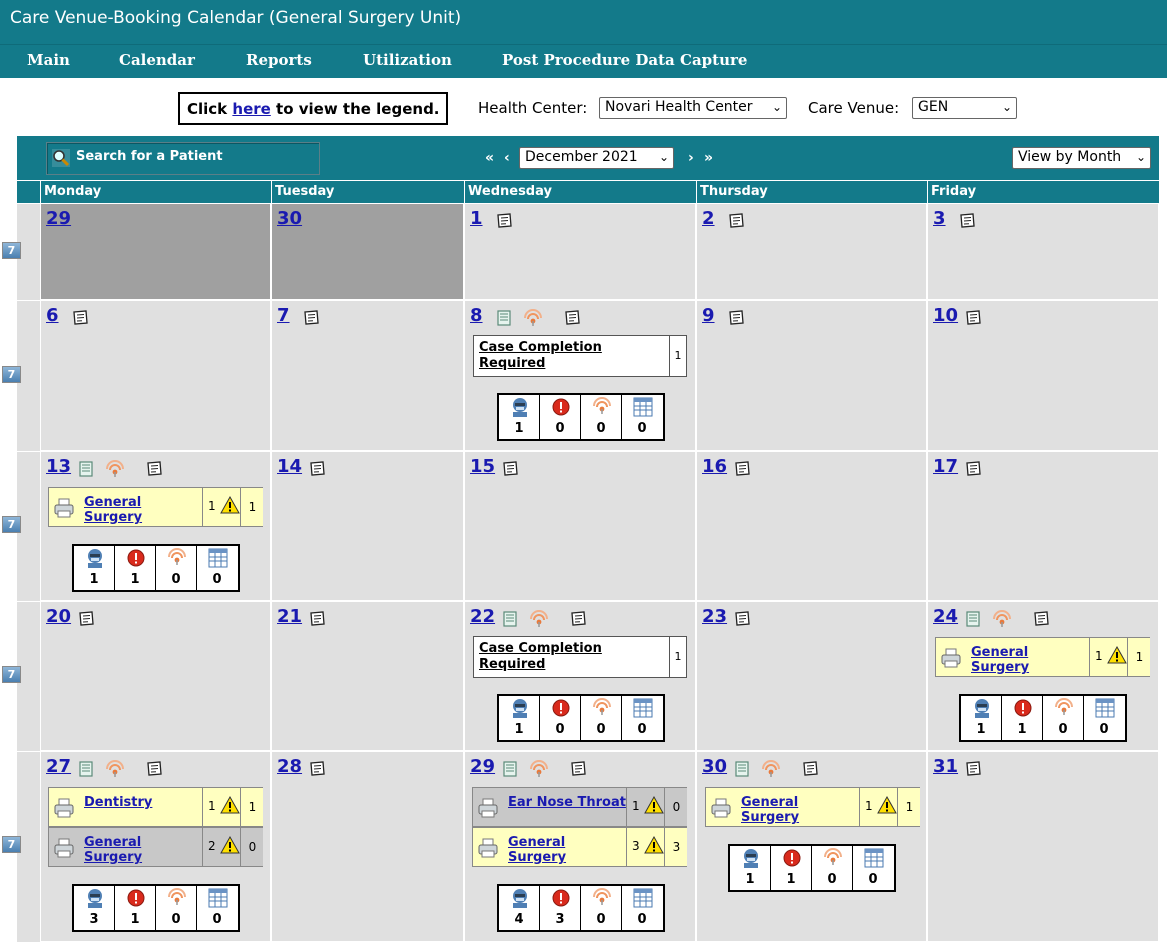 The image size is (1167, 945). I want to click on day-number: 1, so click(476, 218).